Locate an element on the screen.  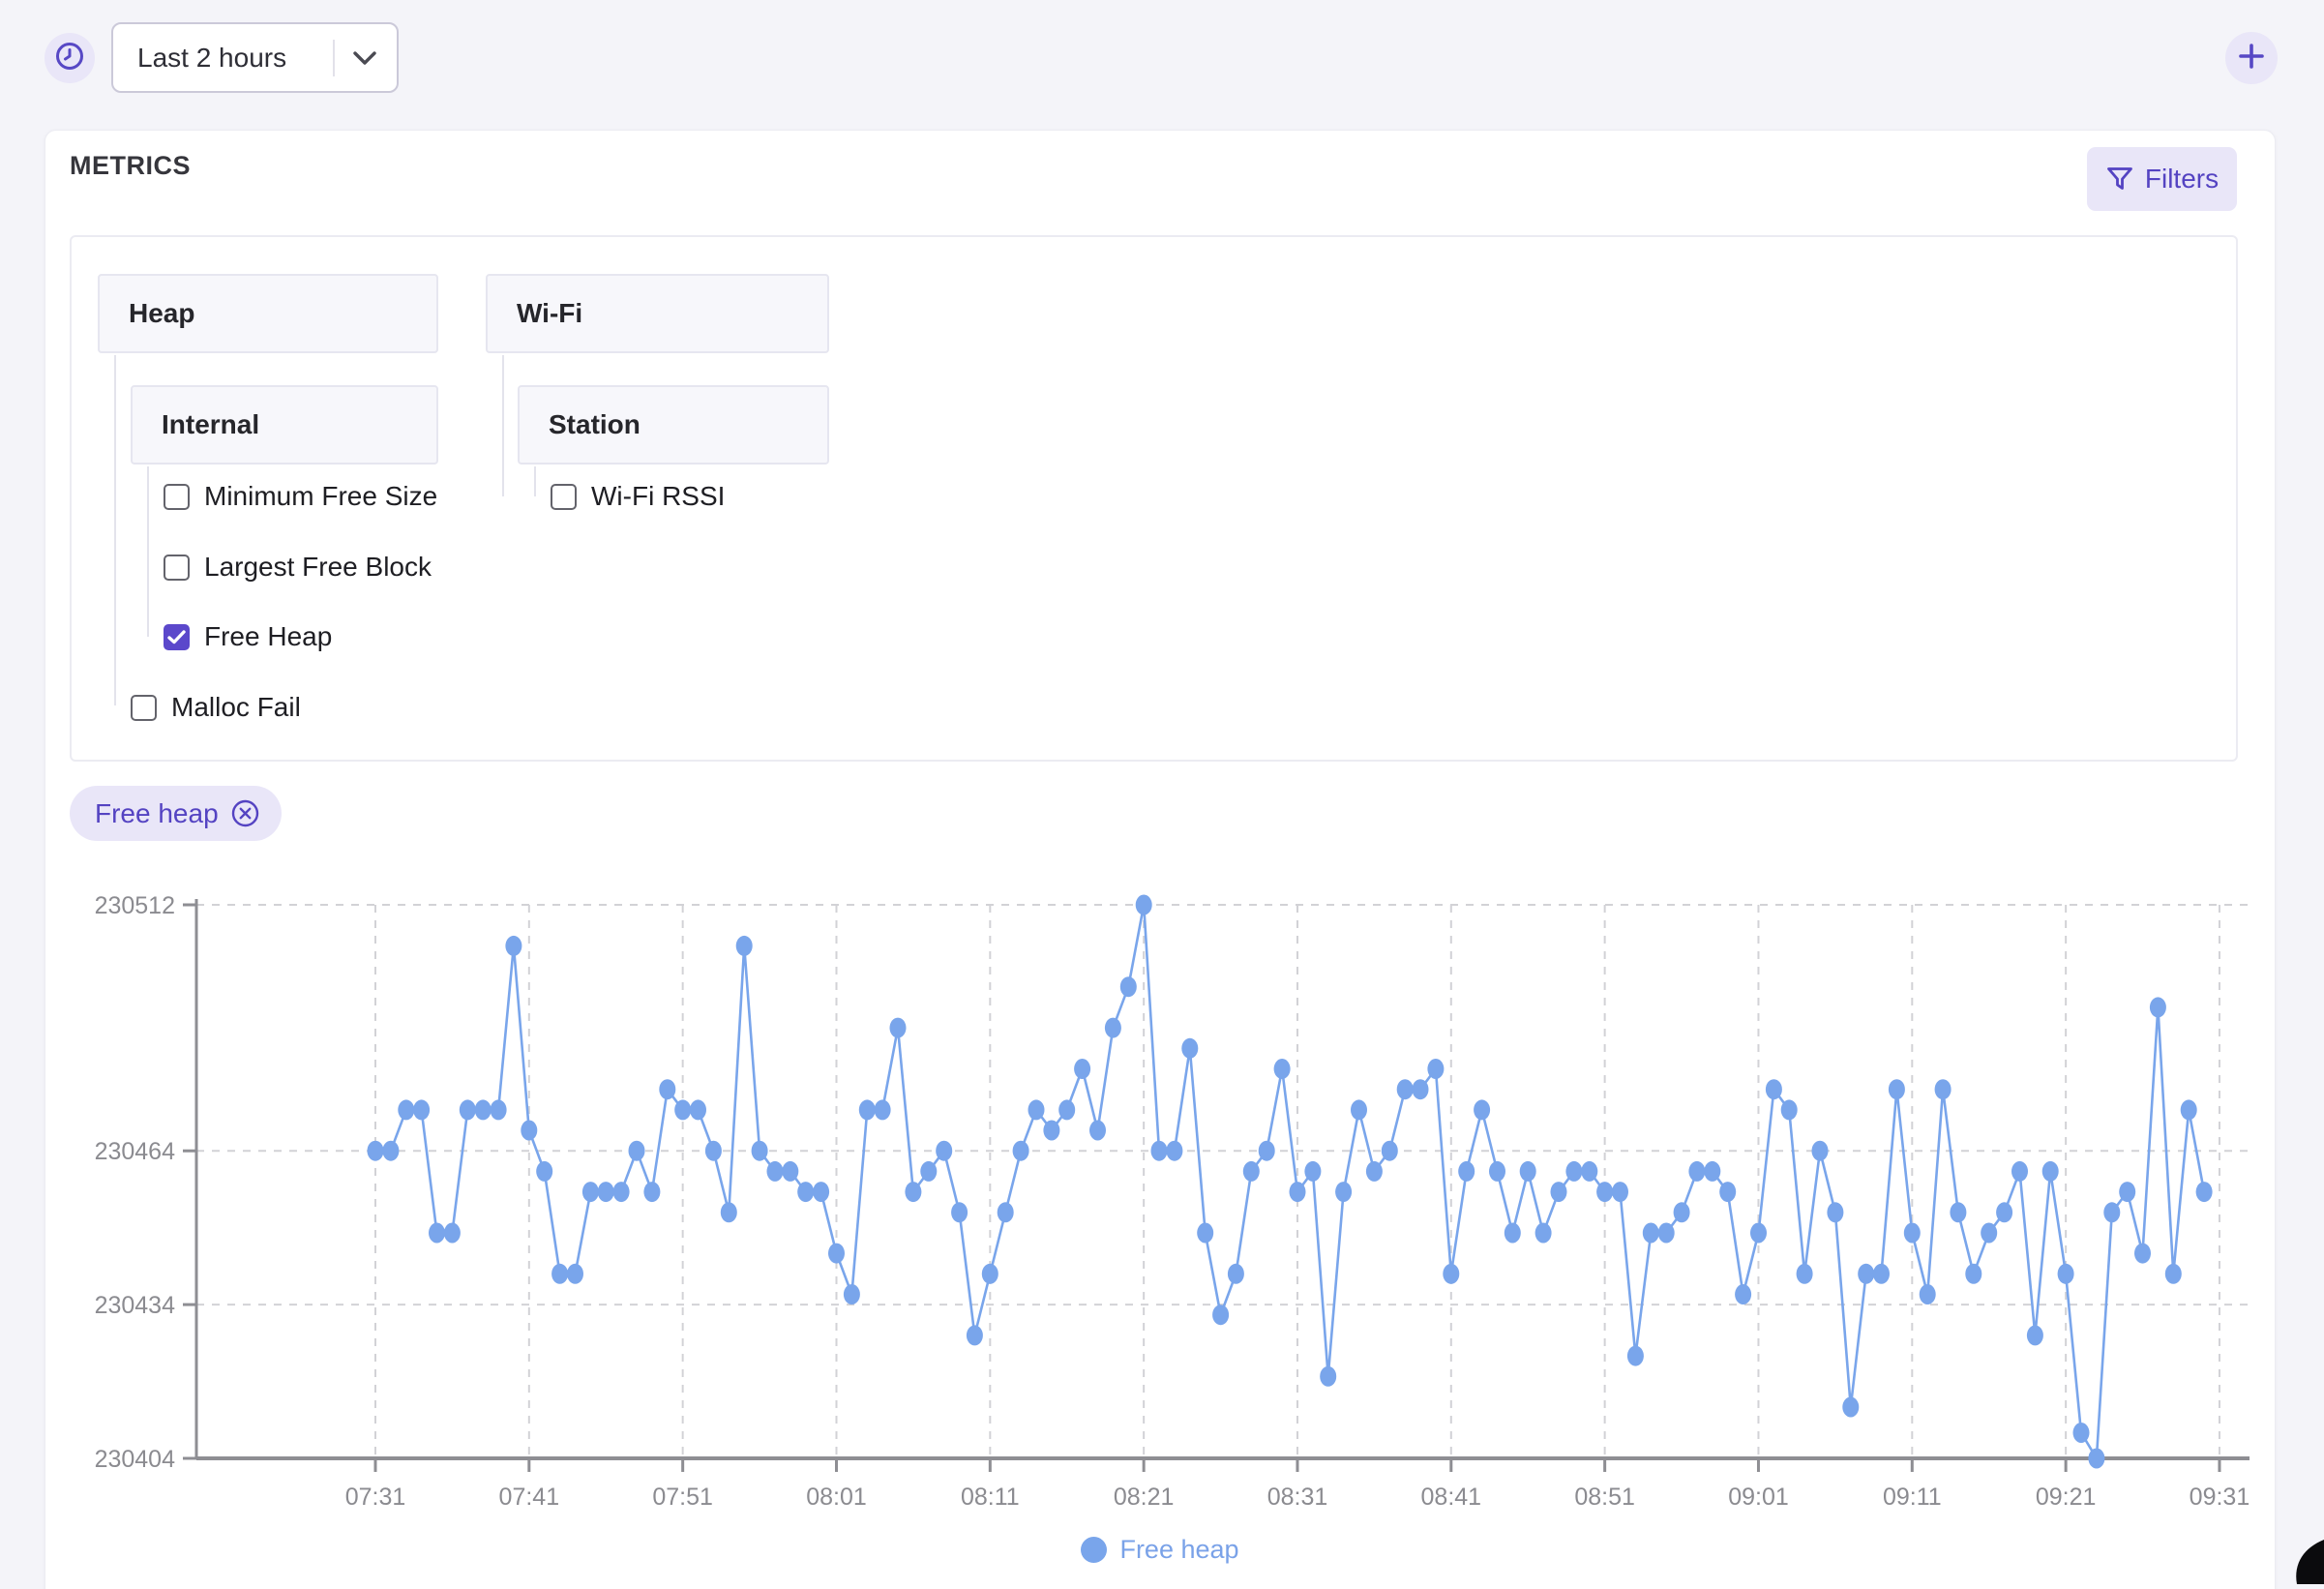
svg-text: 08:21 is located at coordinates (1145, 1498).